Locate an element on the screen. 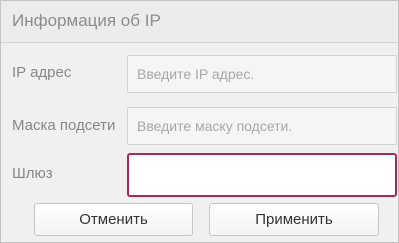 The image size is (399, 243). apply-button: Применить is located at coordinates (294, 219).